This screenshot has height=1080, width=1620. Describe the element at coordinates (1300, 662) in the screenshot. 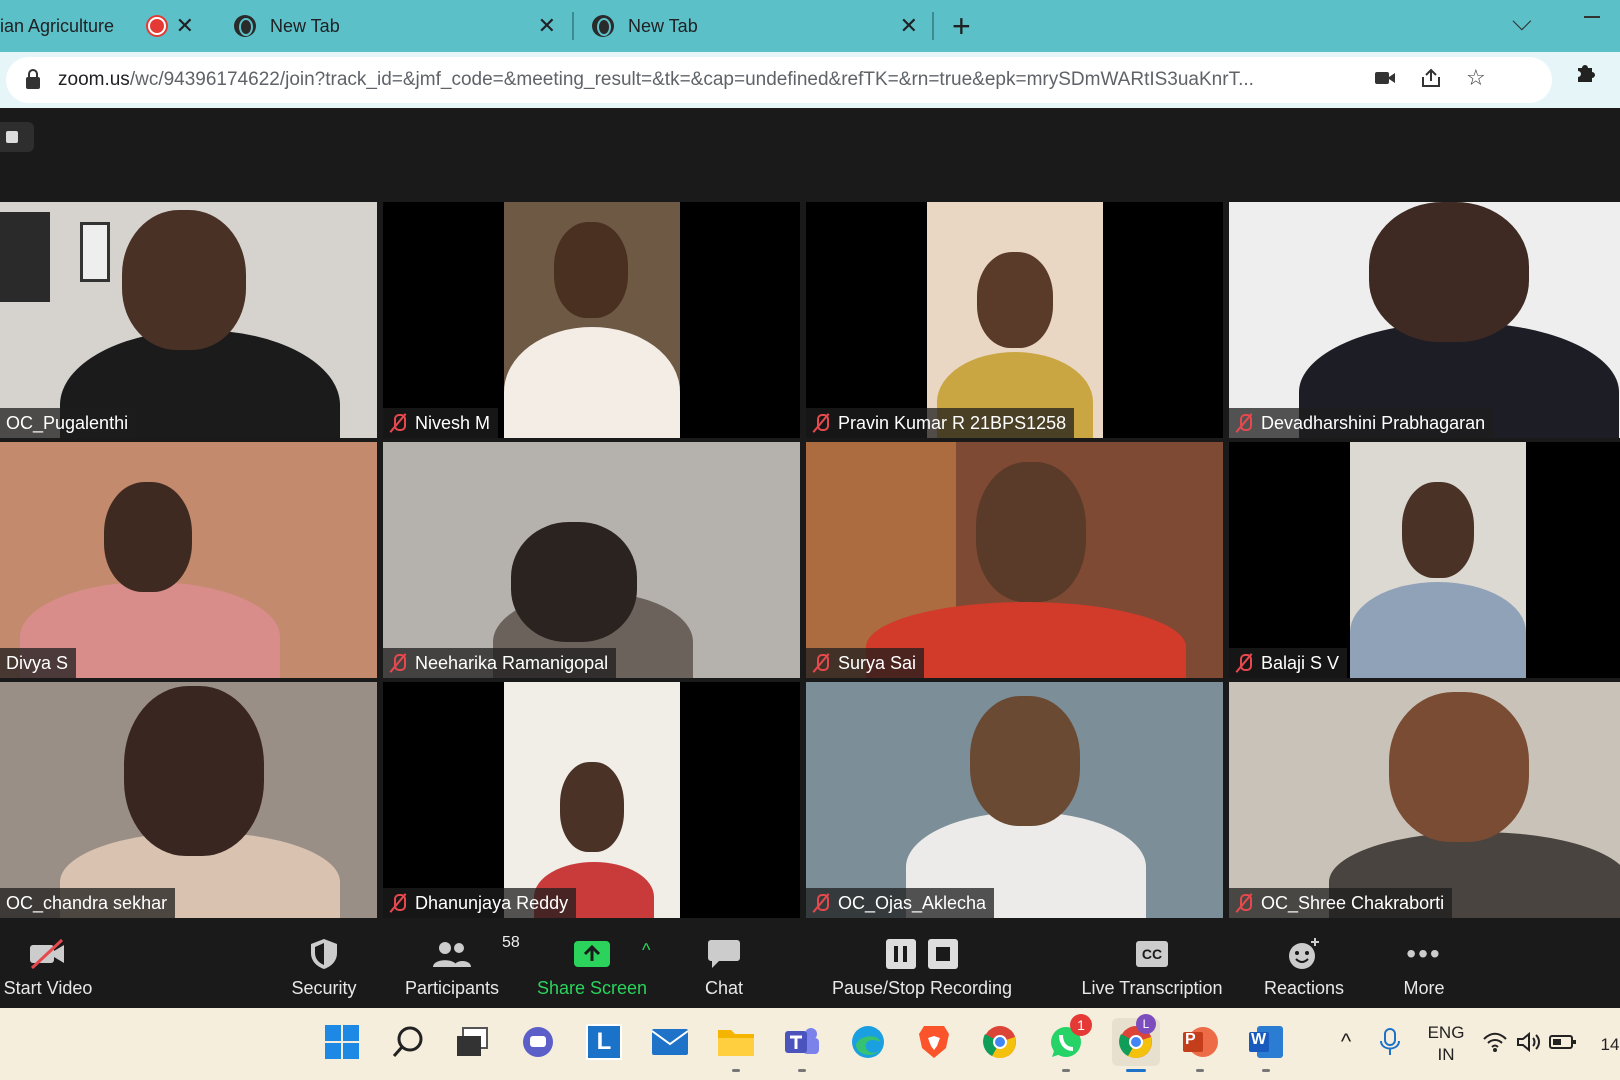

I see `participant-name: Balaji S V` at that location.